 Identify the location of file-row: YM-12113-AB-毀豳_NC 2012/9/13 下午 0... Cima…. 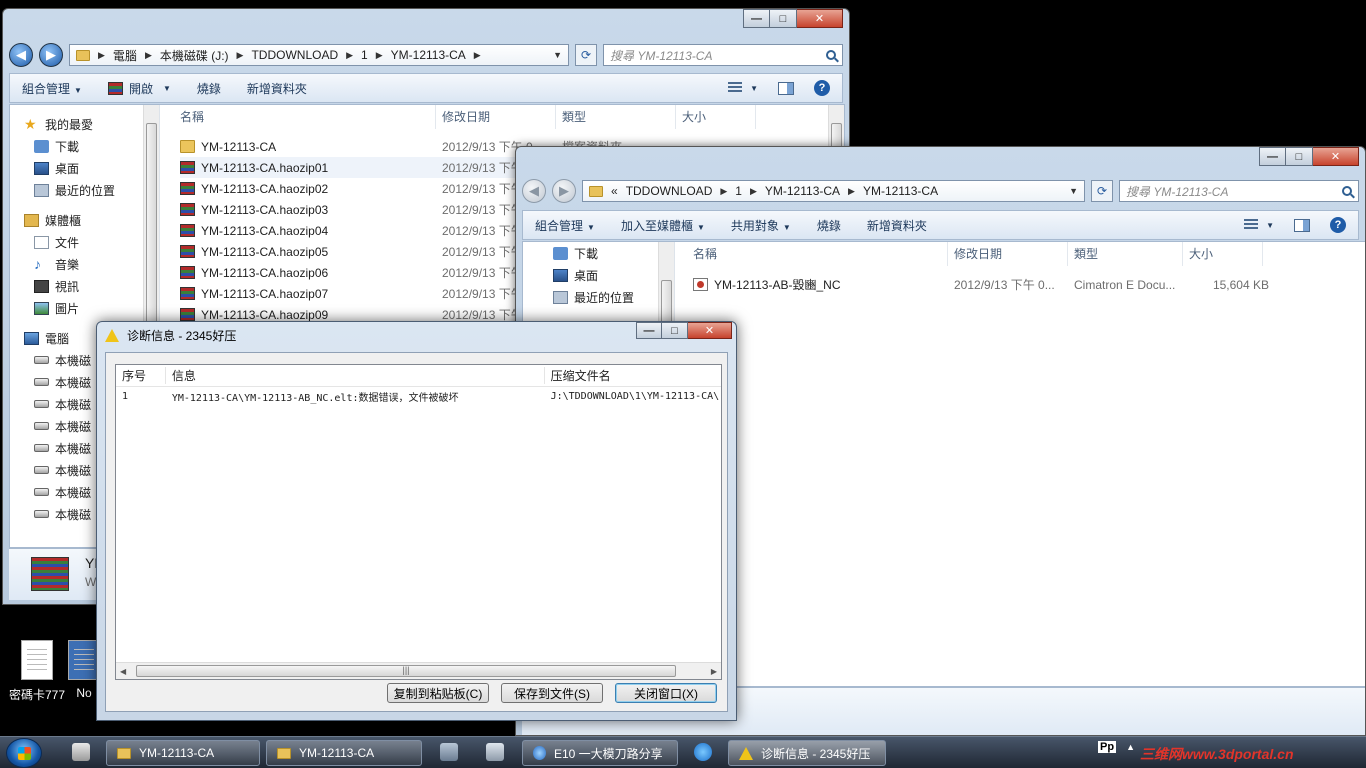
(981, 284).